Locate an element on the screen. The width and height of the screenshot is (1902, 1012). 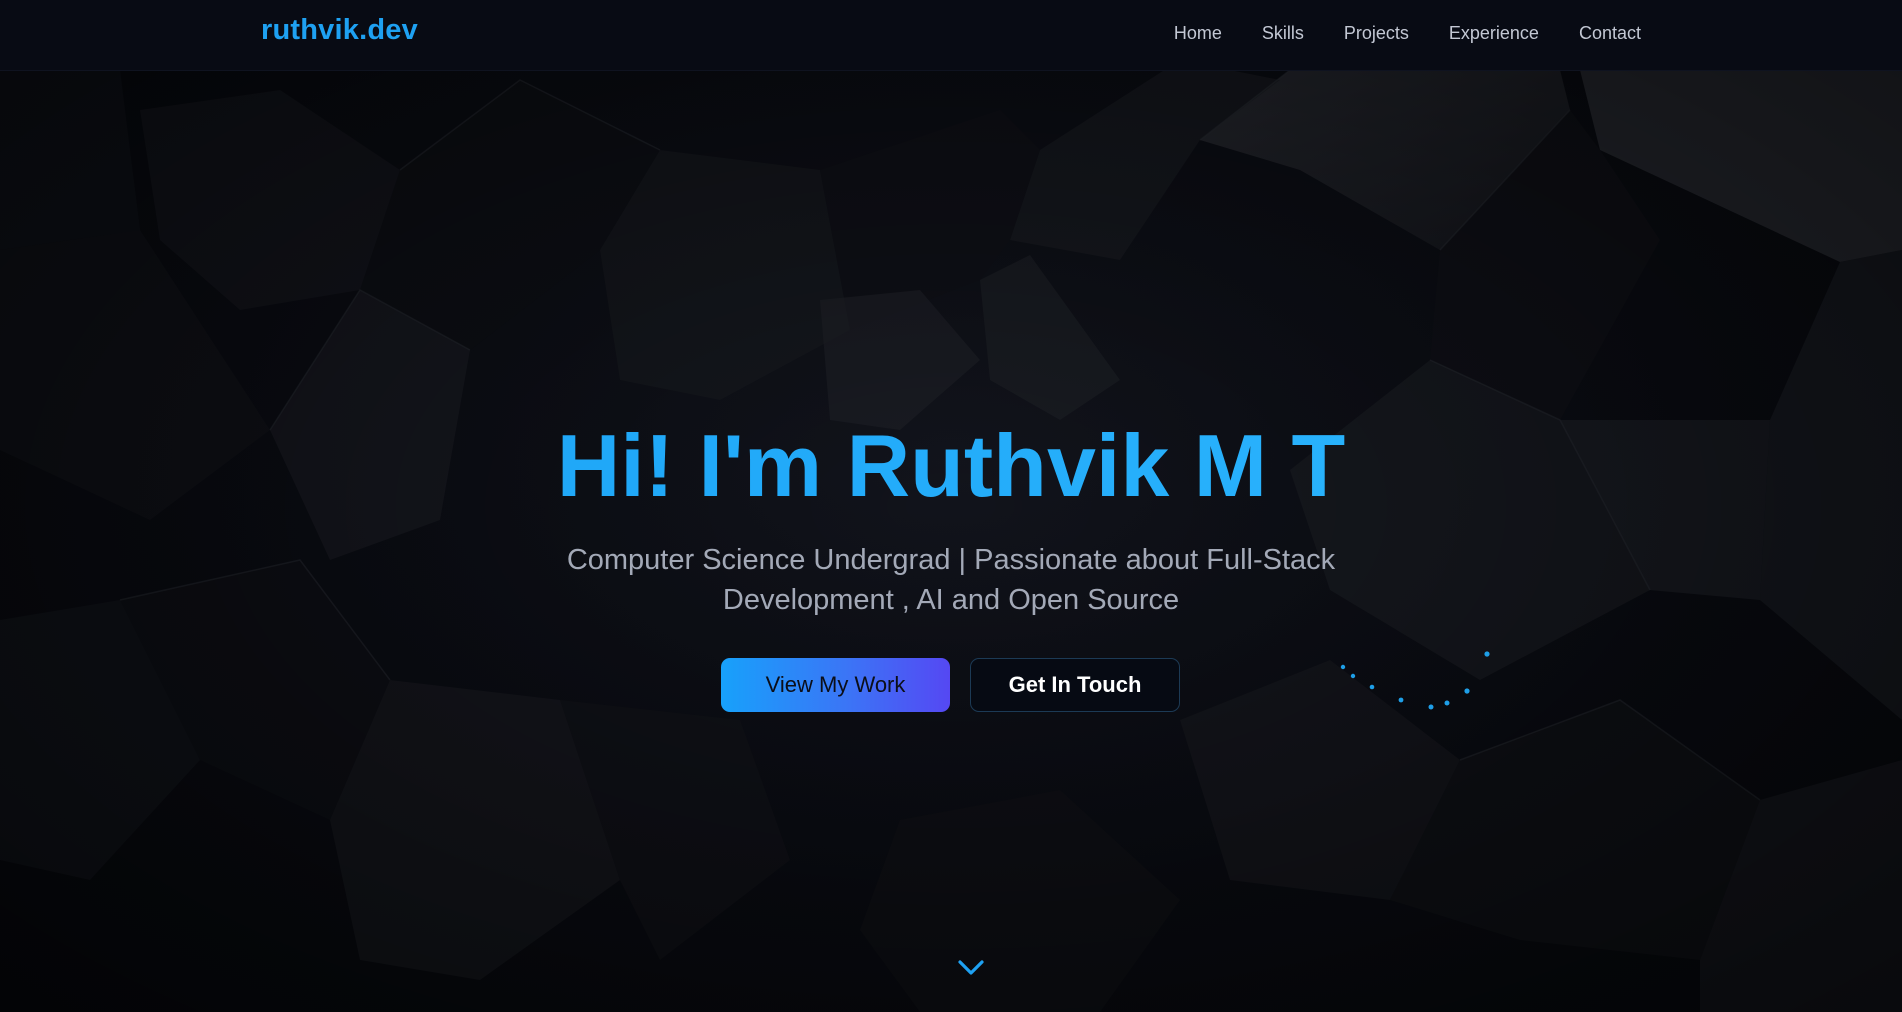
hero-title: Hi! I'm Ruthvik M T is located at coordinates (951, 466).